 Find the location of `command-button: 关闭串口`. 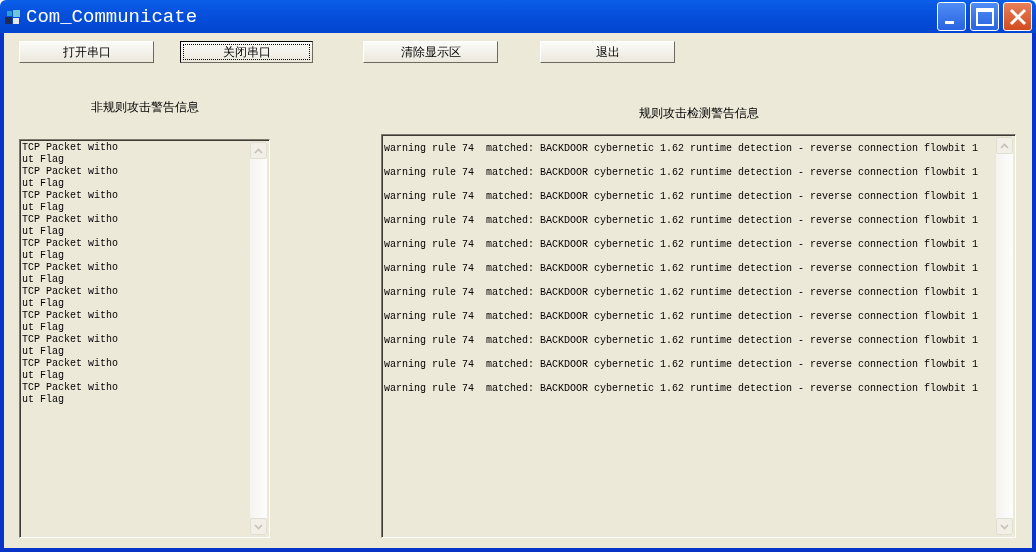

command-button: 关闭串口 is located at coordinates (246, 52).